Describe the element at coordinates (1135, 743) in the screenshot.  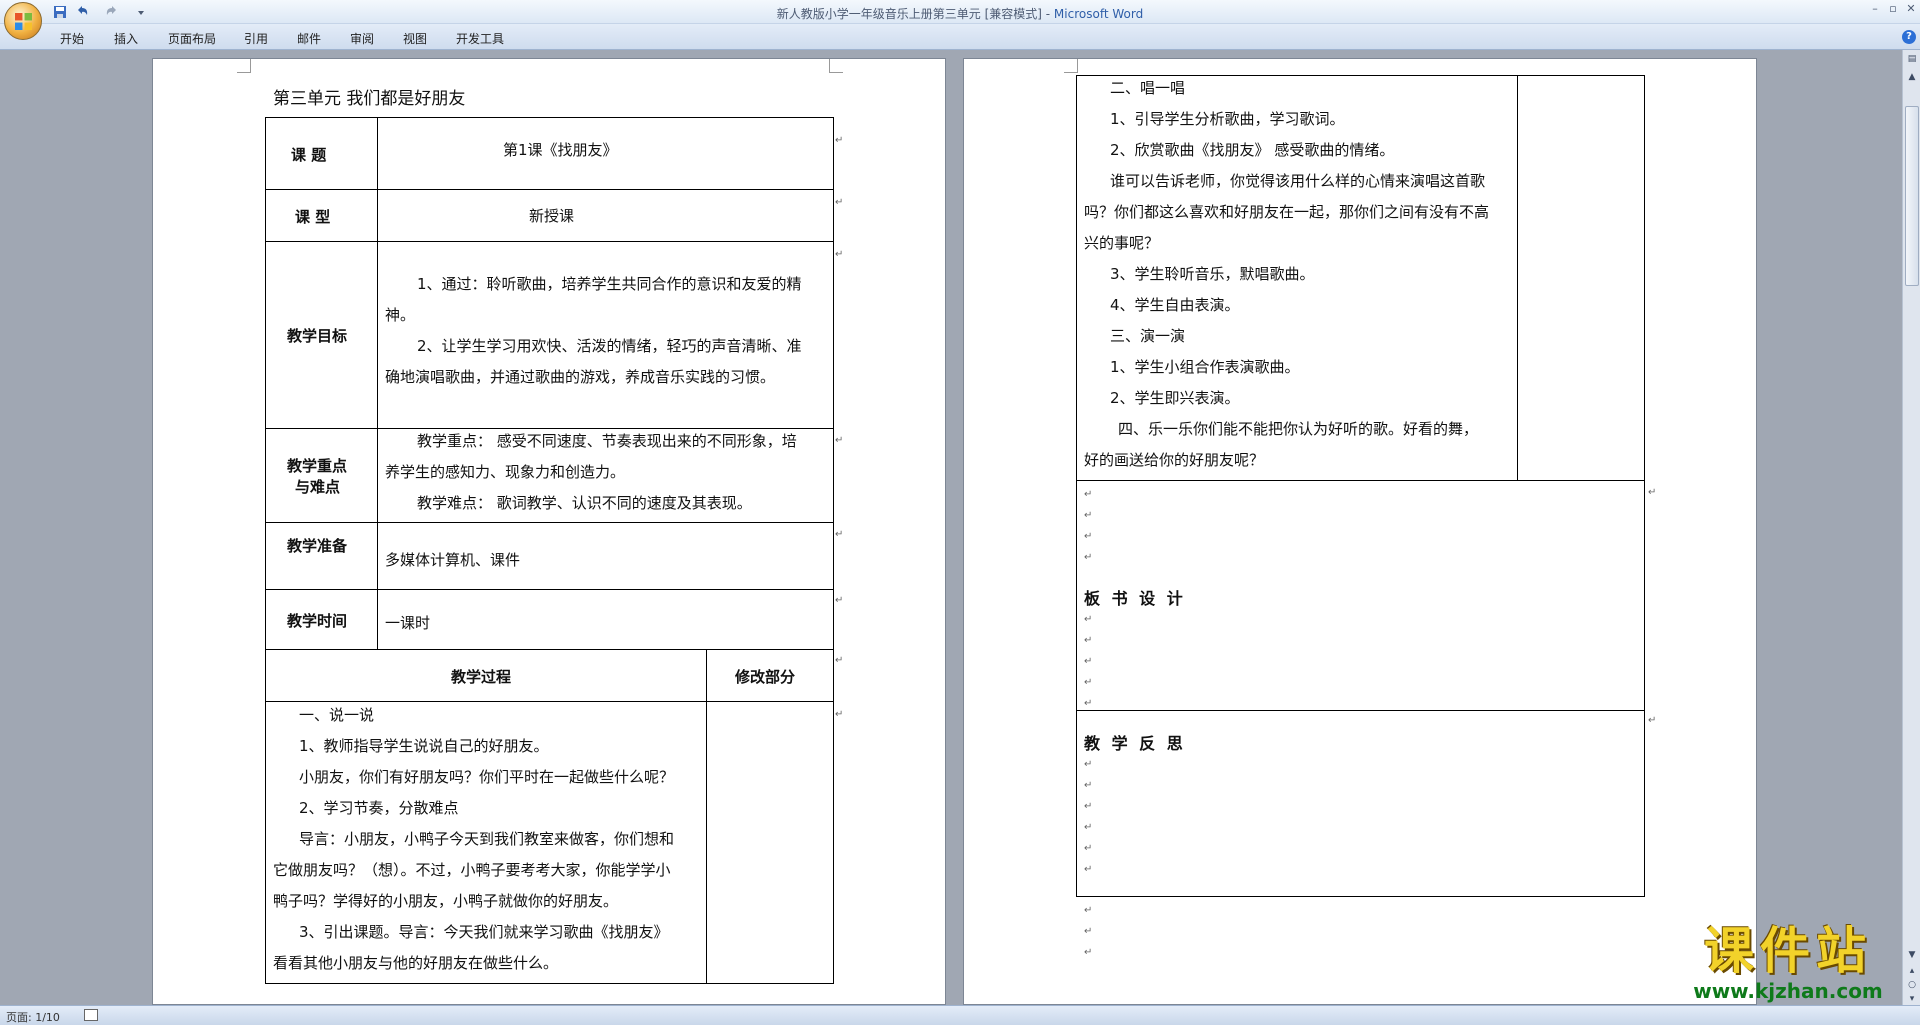
I see `reflection-label: 教 学 反 思` at that location.